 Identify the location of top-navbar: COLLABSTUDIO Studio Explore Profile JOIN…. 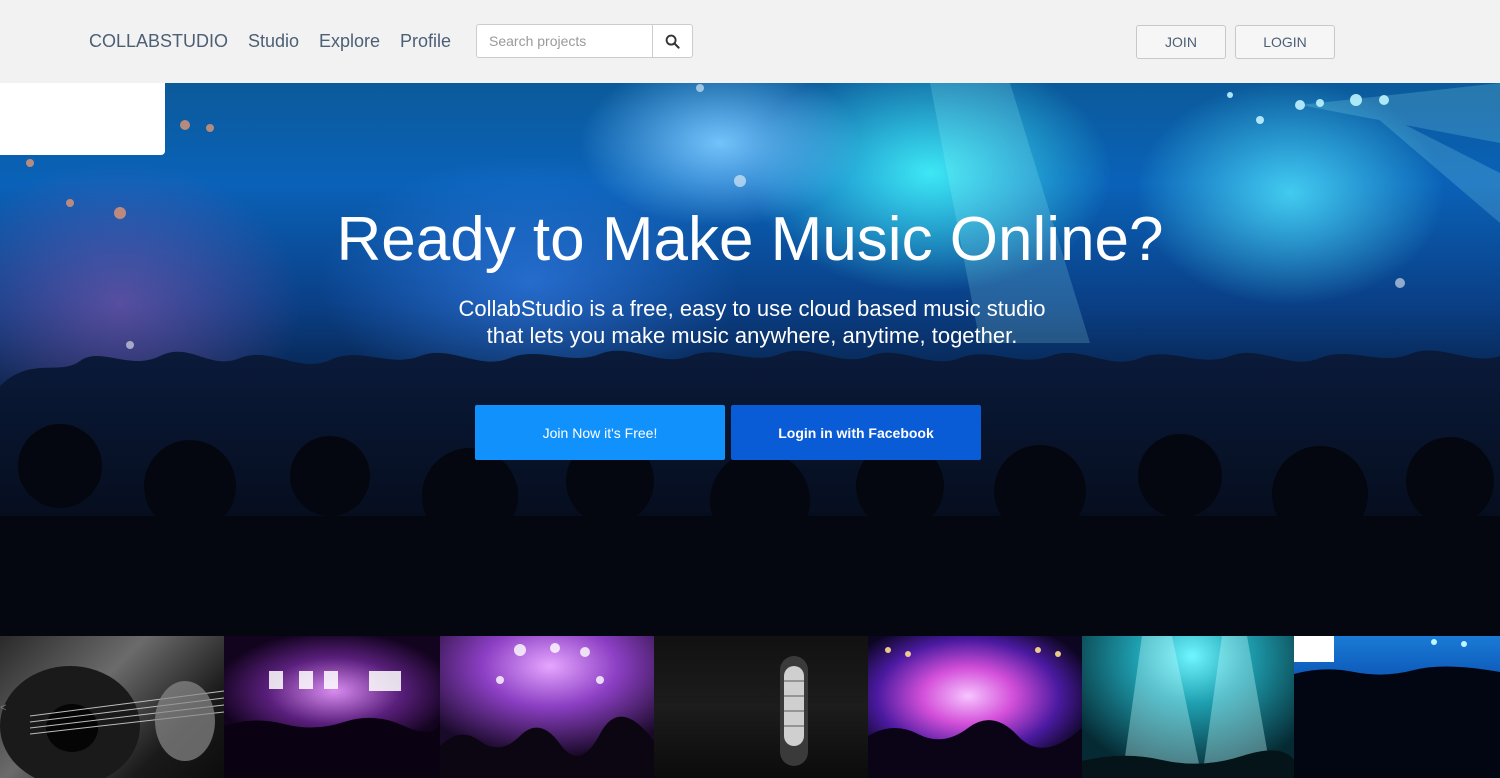
(750, 41).